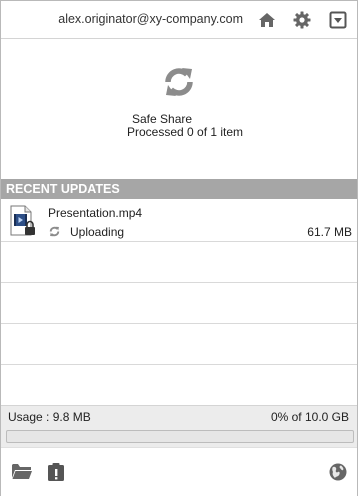  What do you see at coordinates (150, 19) in the screenshot?
I see `account-email: alex.originator@xy-company.com` at bounding box center [150, 19].